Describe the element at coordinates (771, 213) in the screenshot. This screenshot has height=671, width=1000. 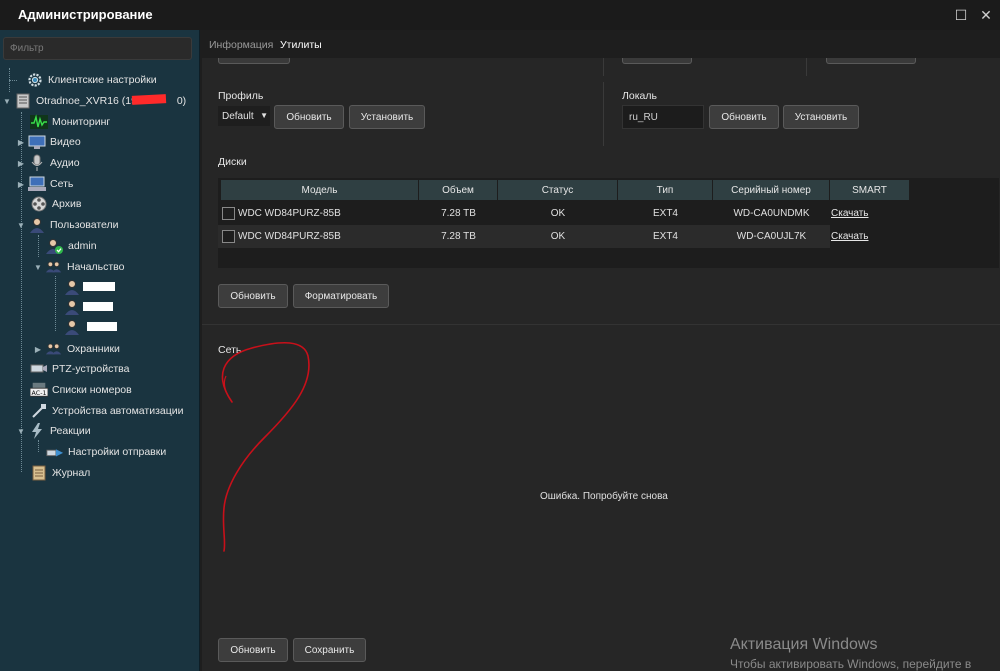
I see `disk-serial: WD-CA0UNDMK` at that location.